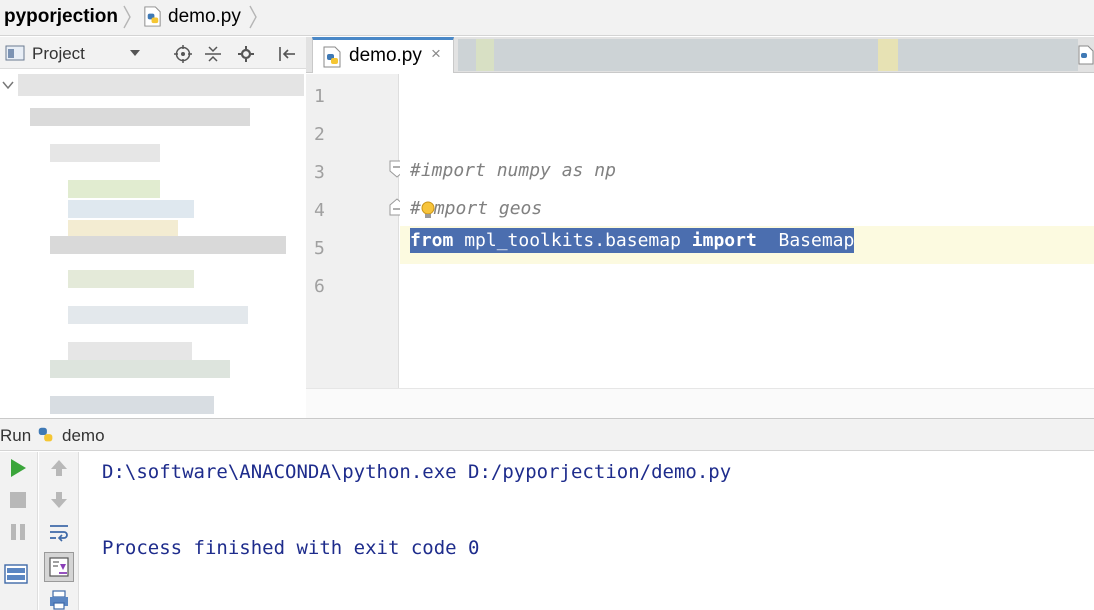 This screenshot has width=1094, height=610. What do you see at coordinates (204, 17) in the screenshot?
I see `breadcrumb-file: demo.py` at bounding box center [204, 17].